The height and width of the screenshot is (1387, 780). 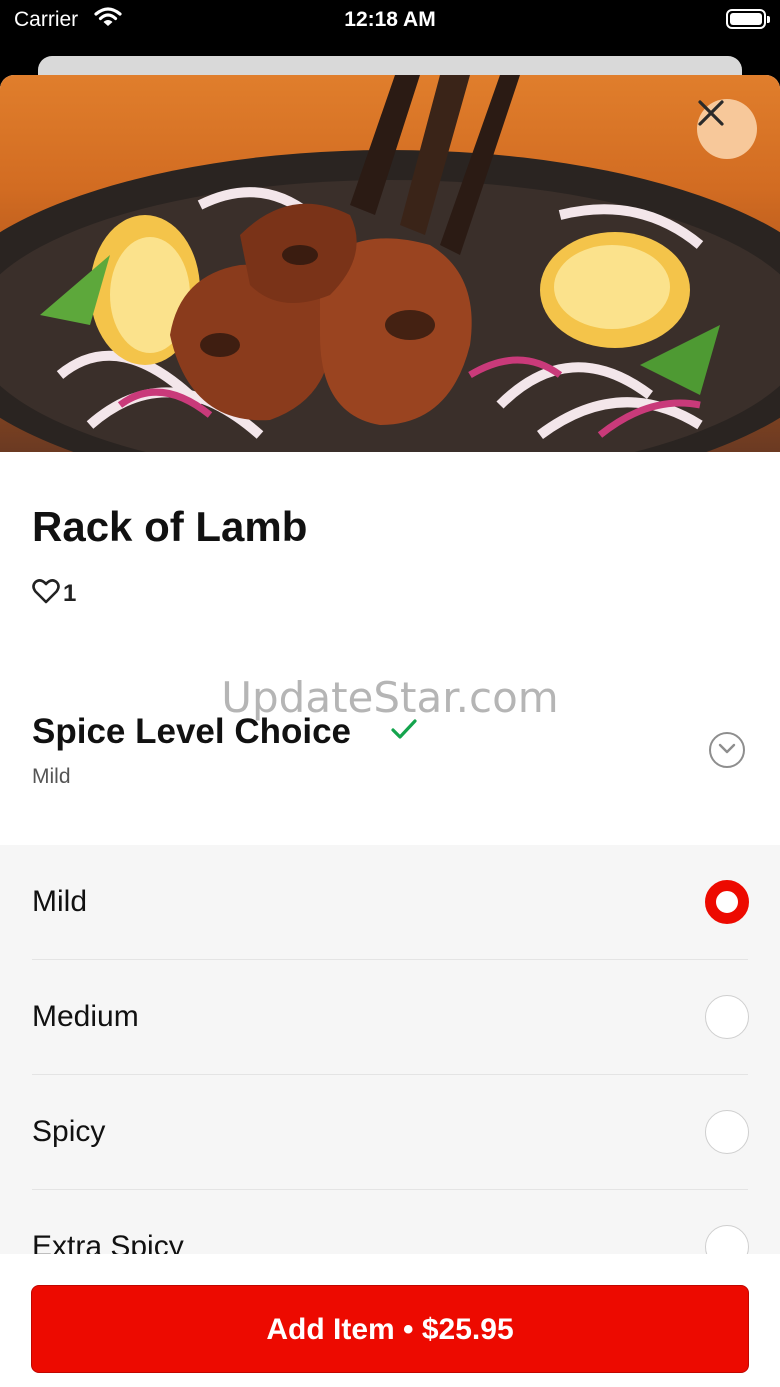 I want to click on clock: 12:18 AM, so click(x=390, y=19).